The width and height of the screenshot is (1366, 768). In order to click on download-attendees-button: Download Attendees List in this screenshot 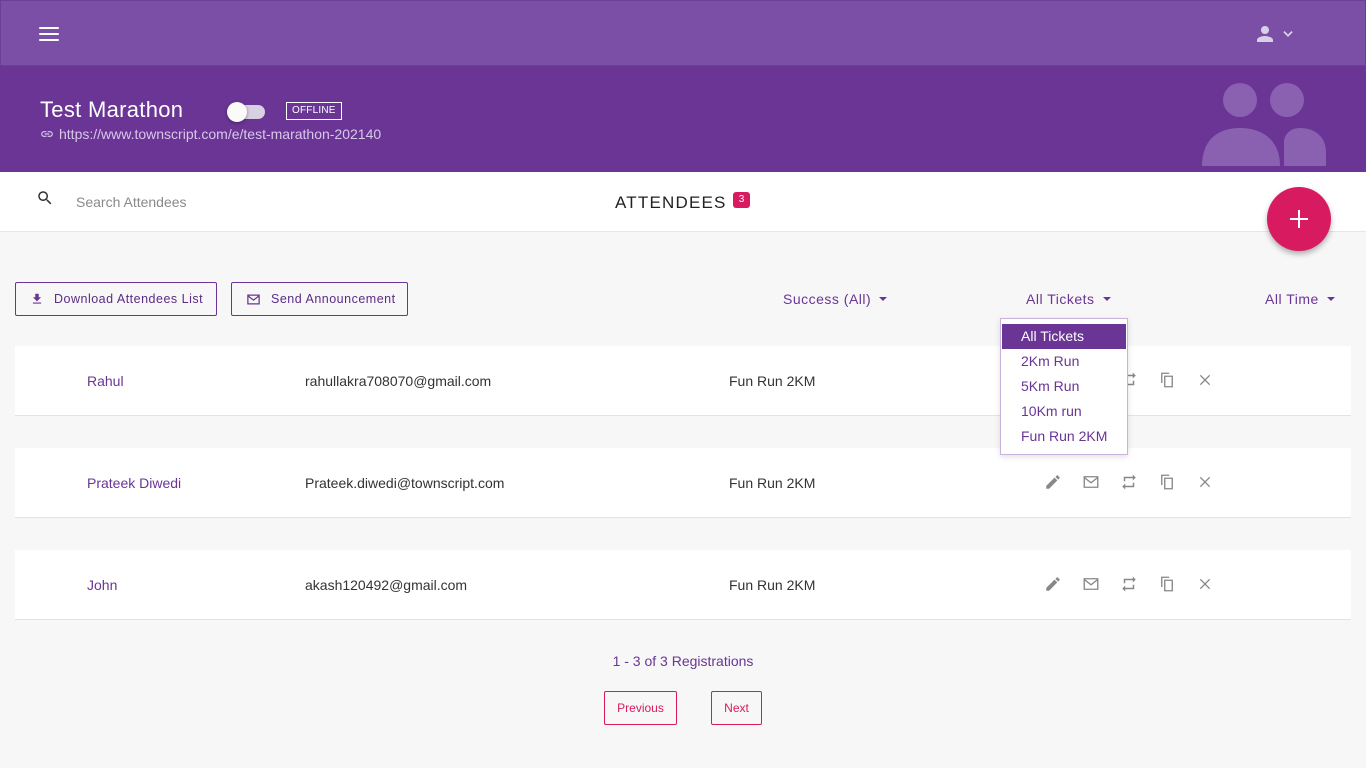, I will do `click(116, 299)`.